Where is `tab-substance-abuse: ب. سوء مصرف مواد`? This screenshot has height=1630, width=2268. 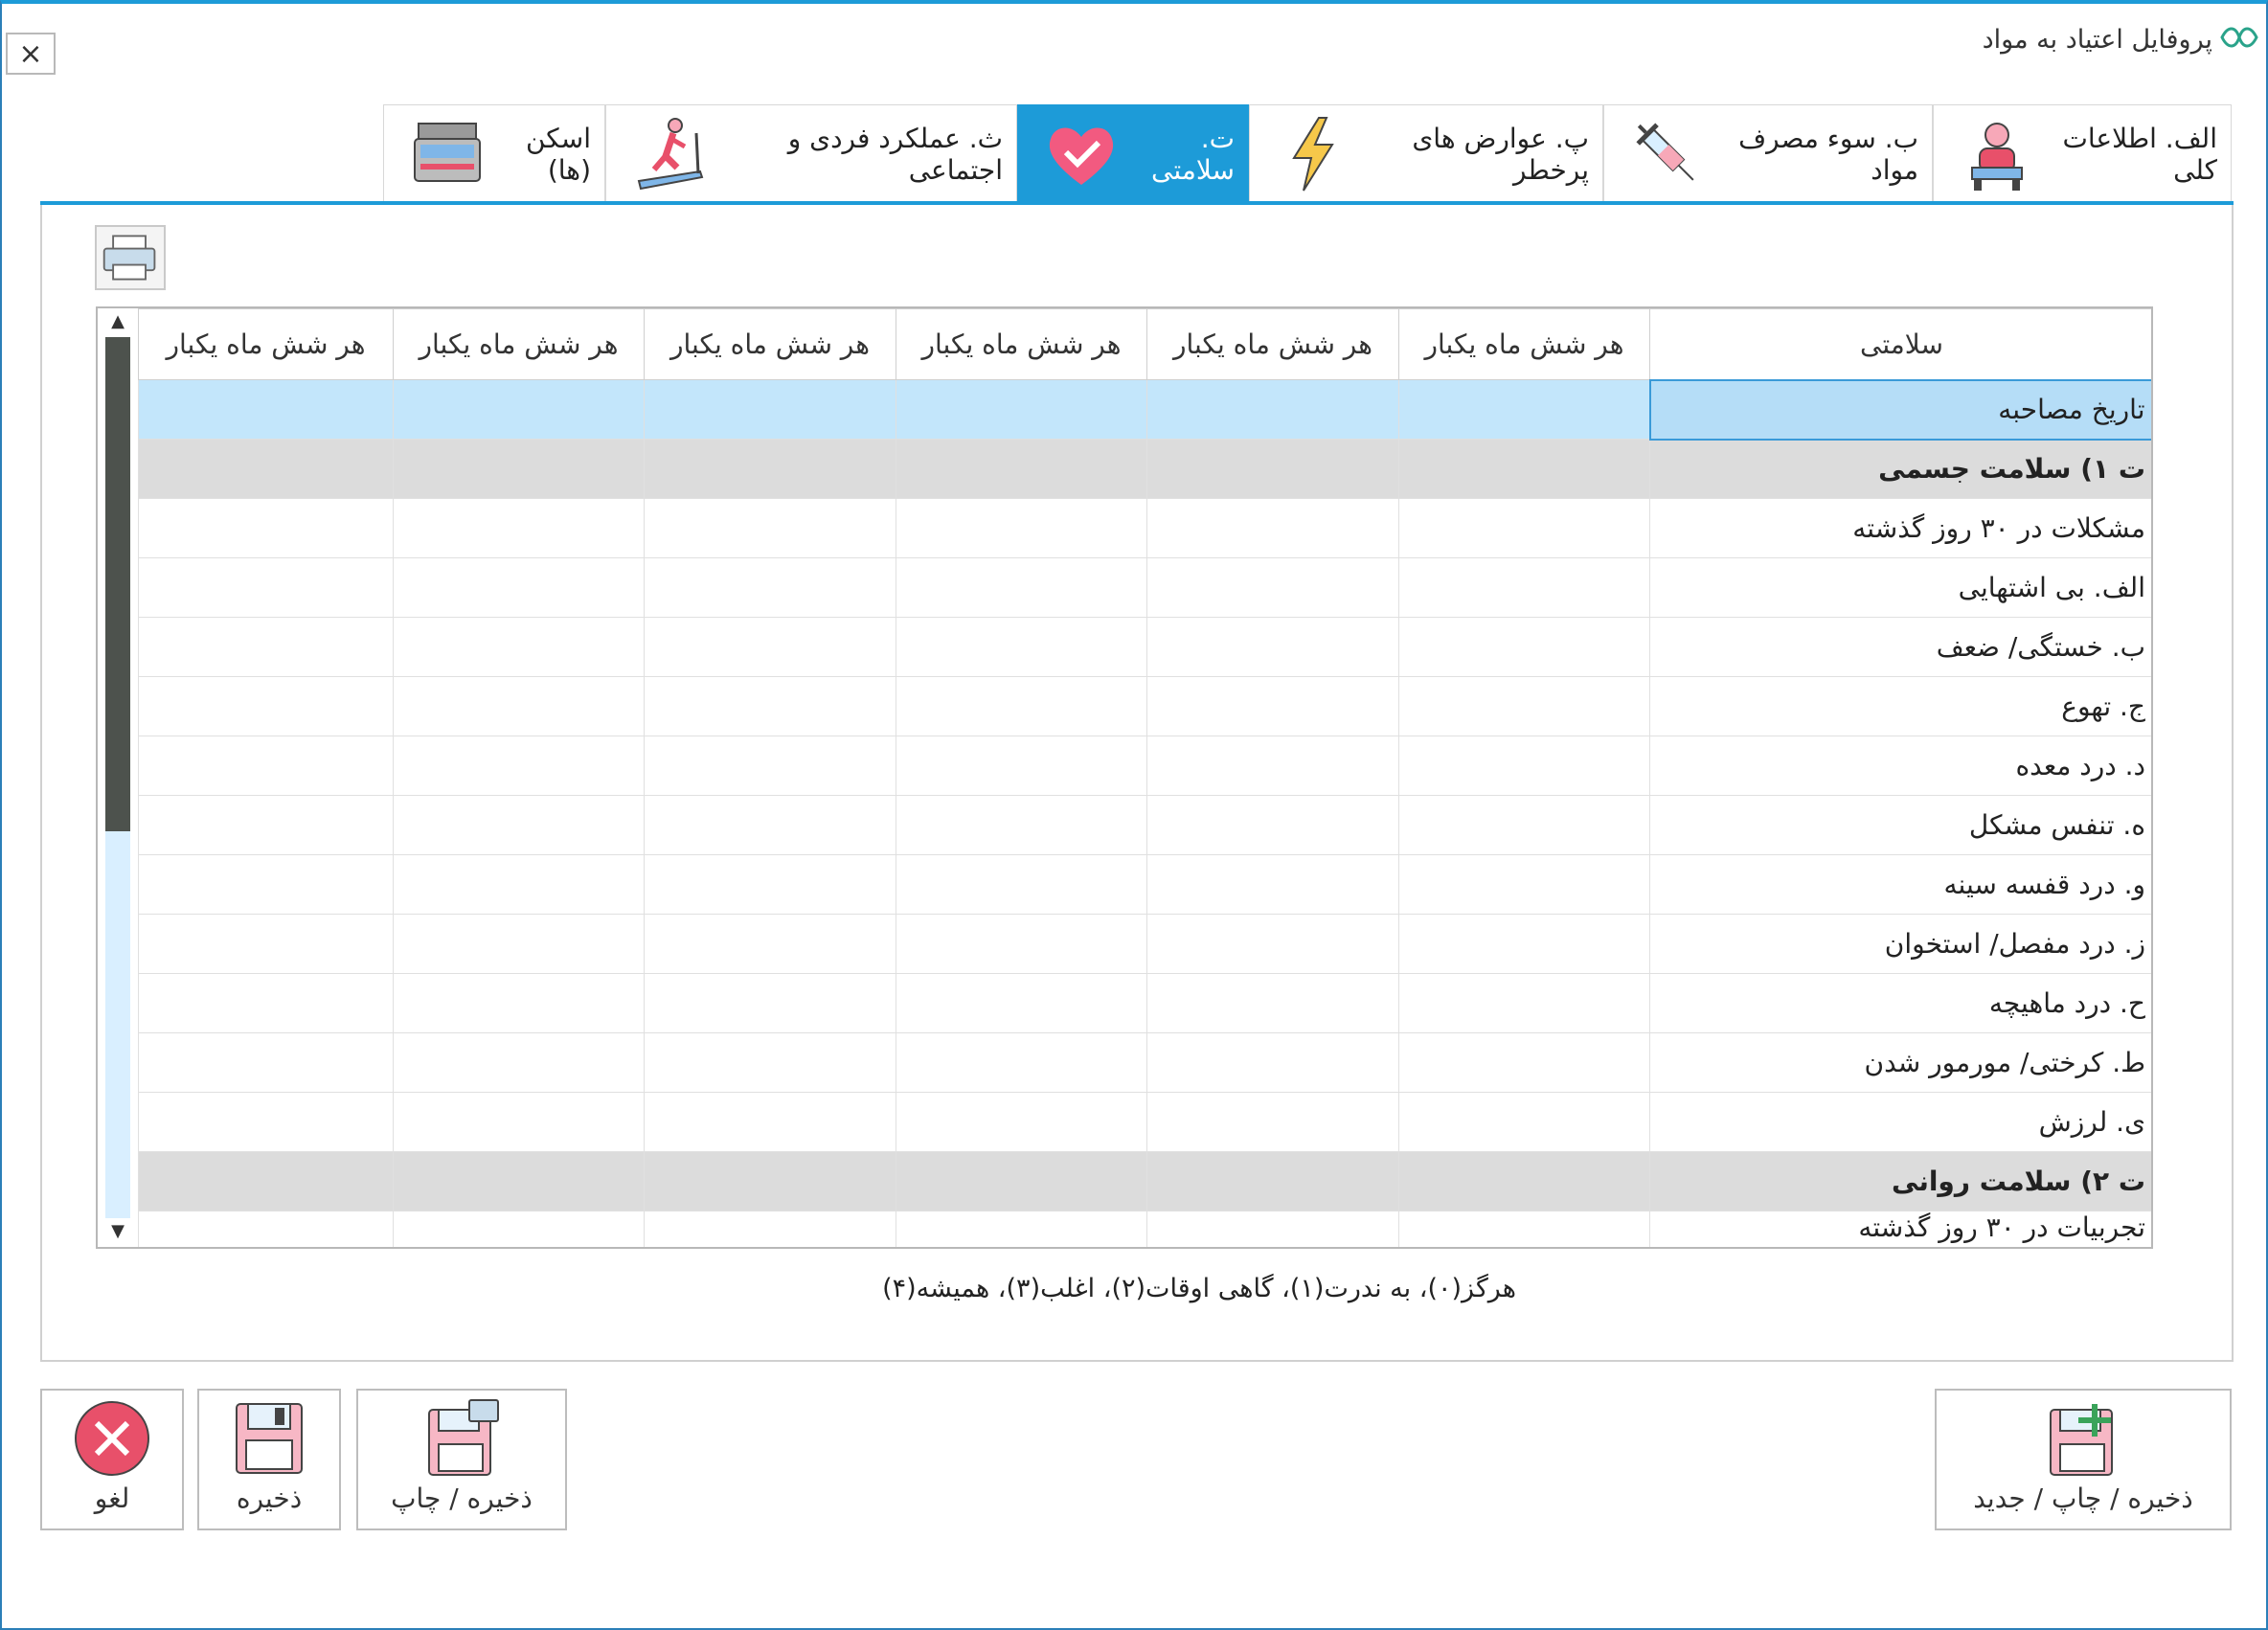
tab-substance-abuse: ب. سوء مصرف مواد is located at coordinates (1768, 153).